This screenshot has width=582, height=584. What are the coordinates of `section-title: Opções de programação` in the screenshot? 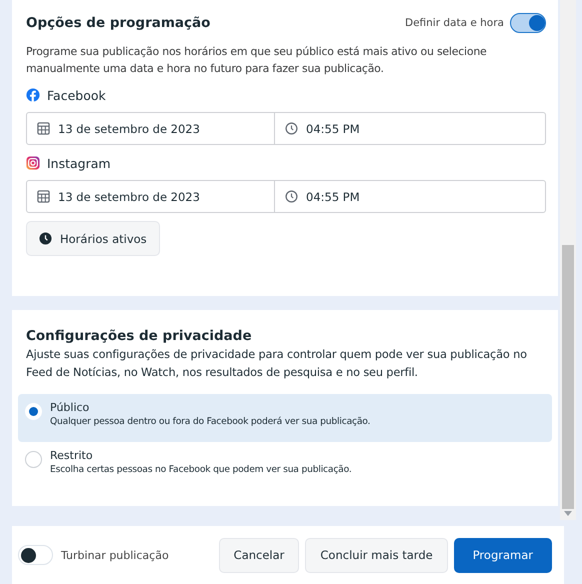 It's located at (118, 23).